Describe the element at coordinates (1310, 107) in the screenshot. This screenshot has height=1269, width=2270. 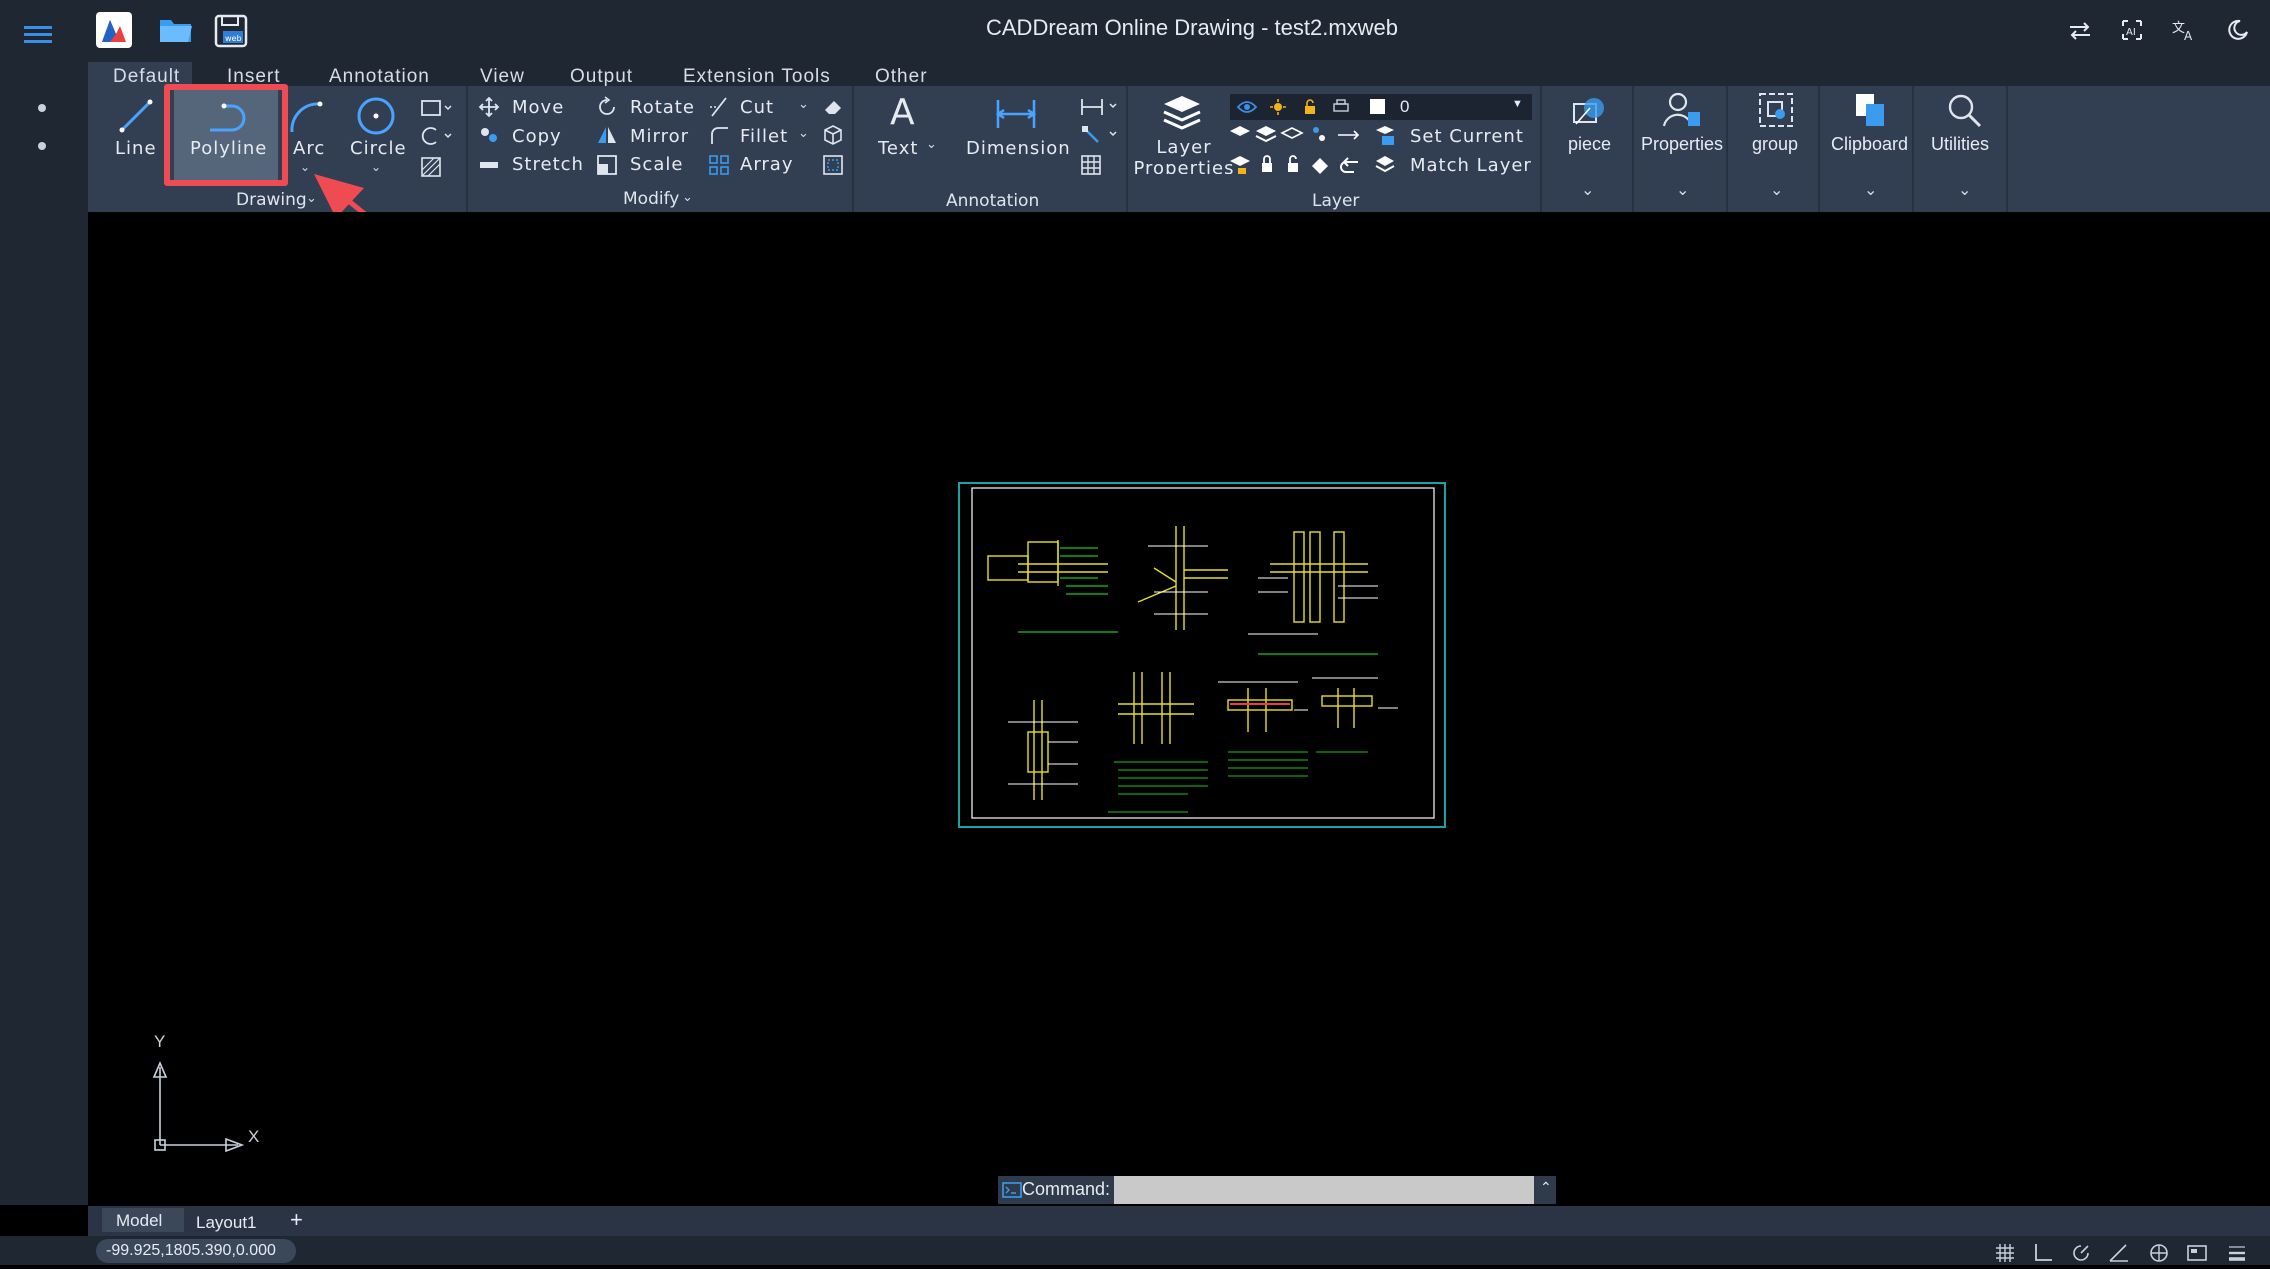
I see `unlock-icon` at that location.